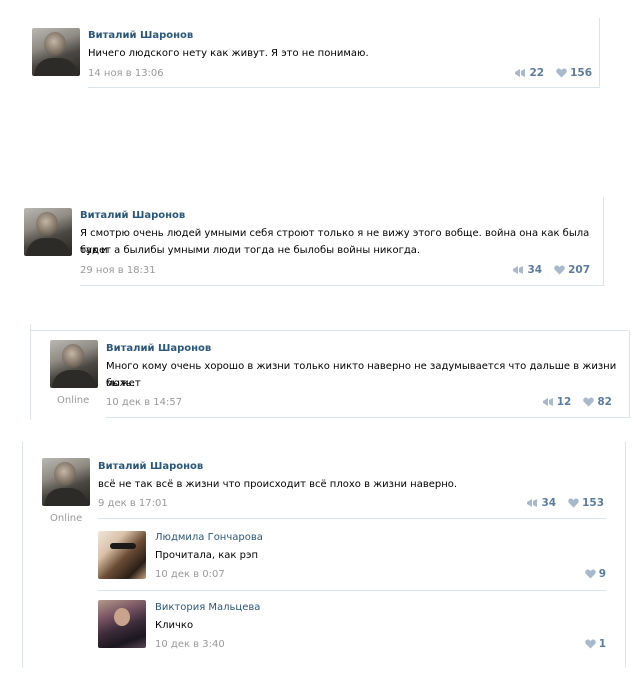 This screenshot has height=673, width=640. I want to click on comment-like-button: 1, so click(595, 644).